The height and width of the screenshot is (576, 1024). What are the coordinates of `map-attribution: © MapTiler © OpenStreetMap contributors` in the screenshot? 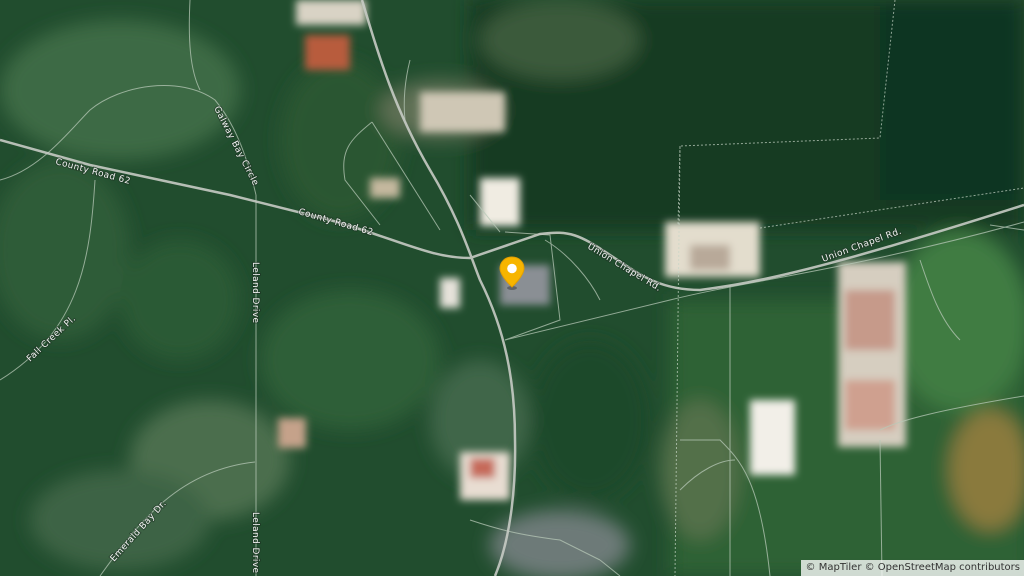 It's located at (912, 568).